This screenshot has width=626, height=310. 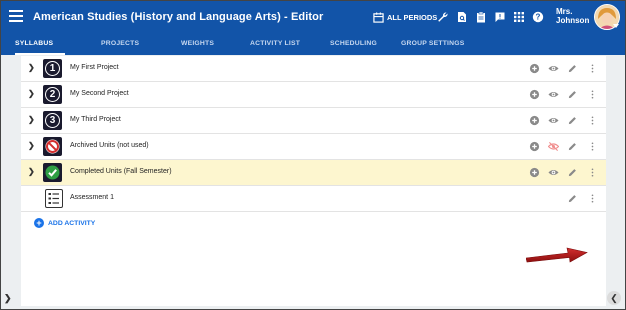 What do you see at coordinates (353, 43) in the screenshot?
I see `tab-scheduling: SCHEDULING` at bounding box center [353, 43].